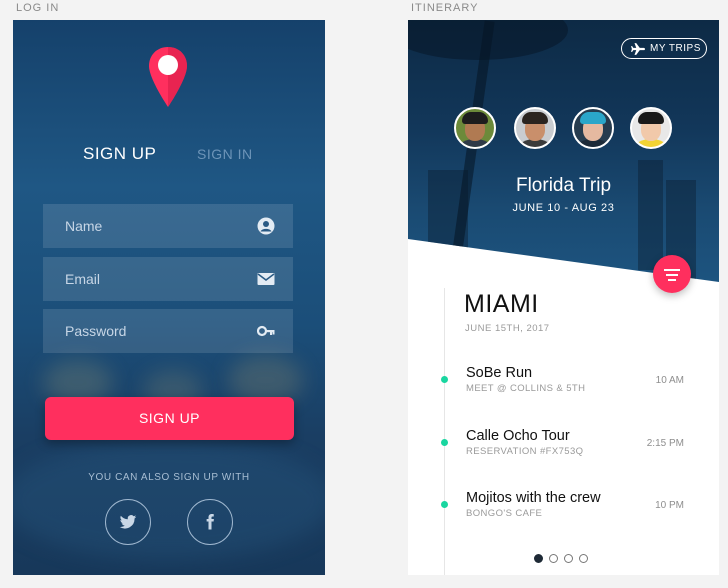  Describe the element at coordinates (38, 8) in the screenshot. I see `login-caption: LOG IN` at that location.